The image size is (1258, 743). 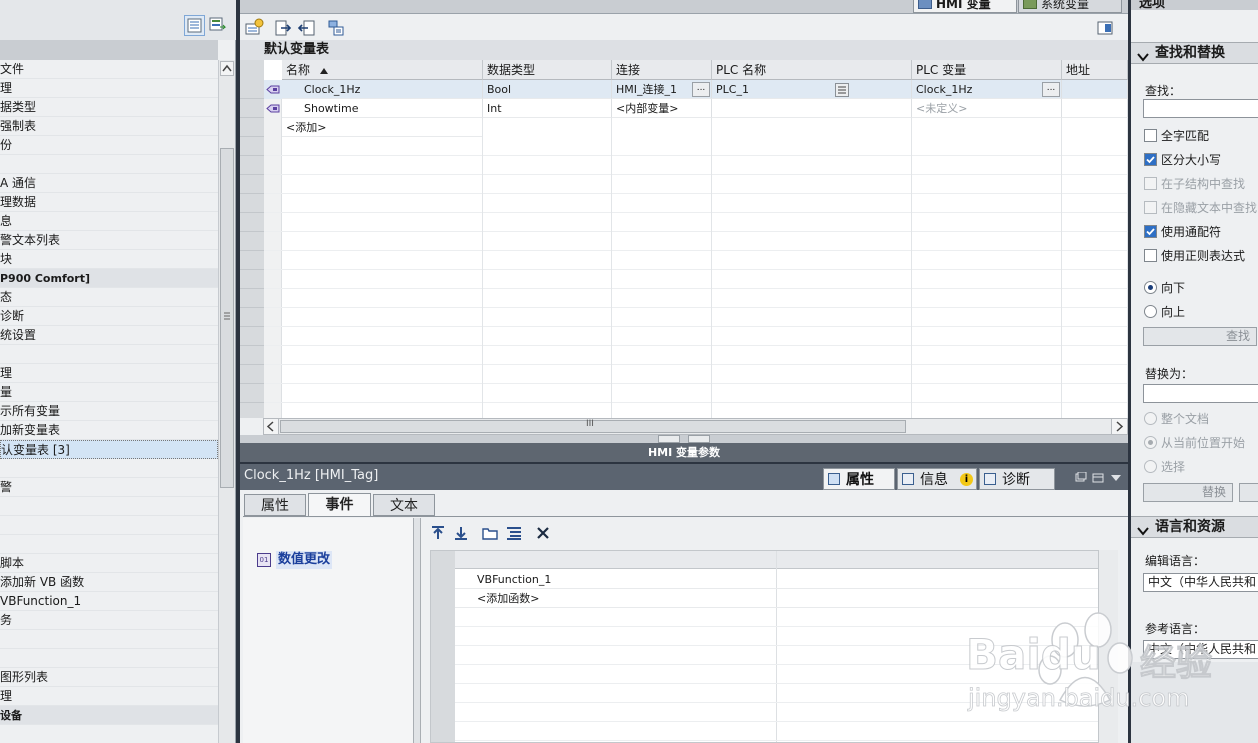 I want to click on tree-item: 量, so click(x=109, y=392).